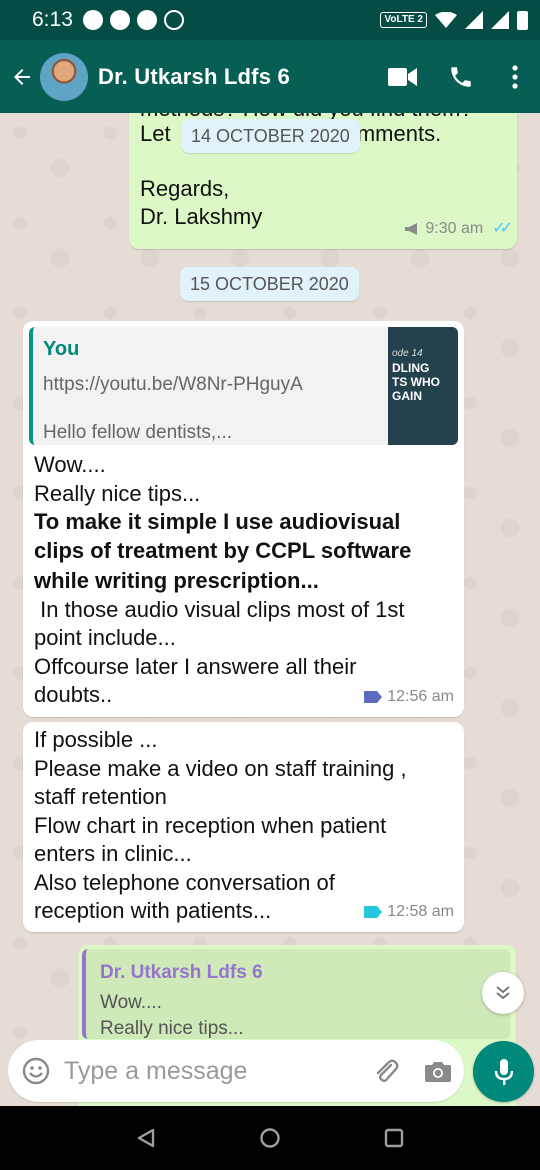  I want to click on phone-icon, so click(461, 76).